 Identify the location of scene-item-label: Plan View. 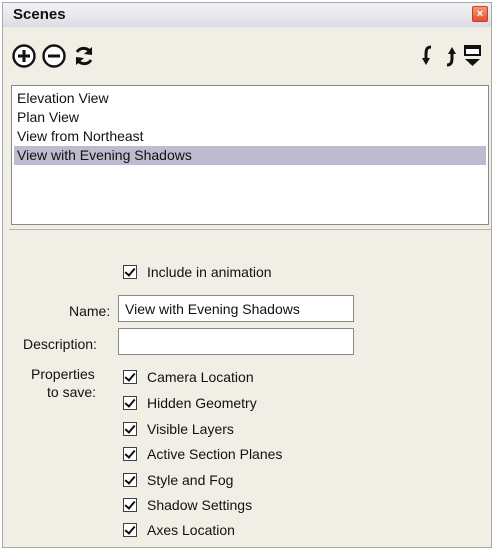
(48, 117).